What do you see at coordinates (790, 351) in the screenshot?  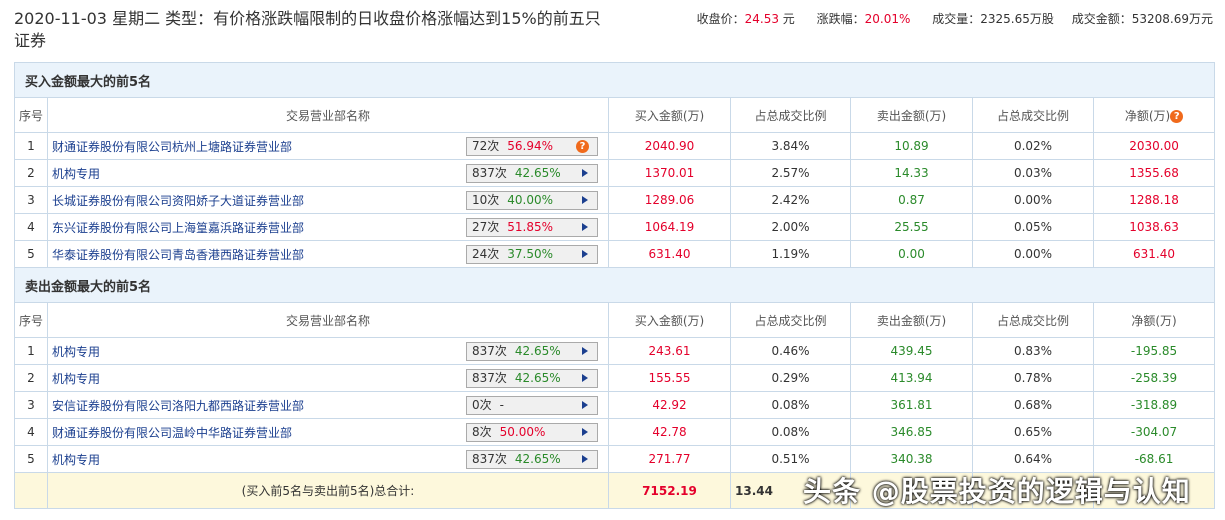 I see `buy-ratio: 0.46%` at bounding box center [790, 351].